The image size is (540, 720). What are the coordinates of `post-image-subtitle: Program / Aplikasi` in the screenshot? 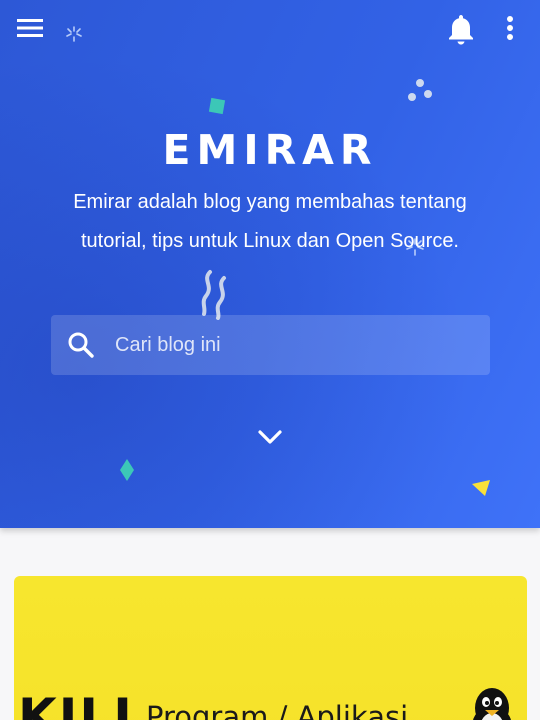 It's located at (277, 710).